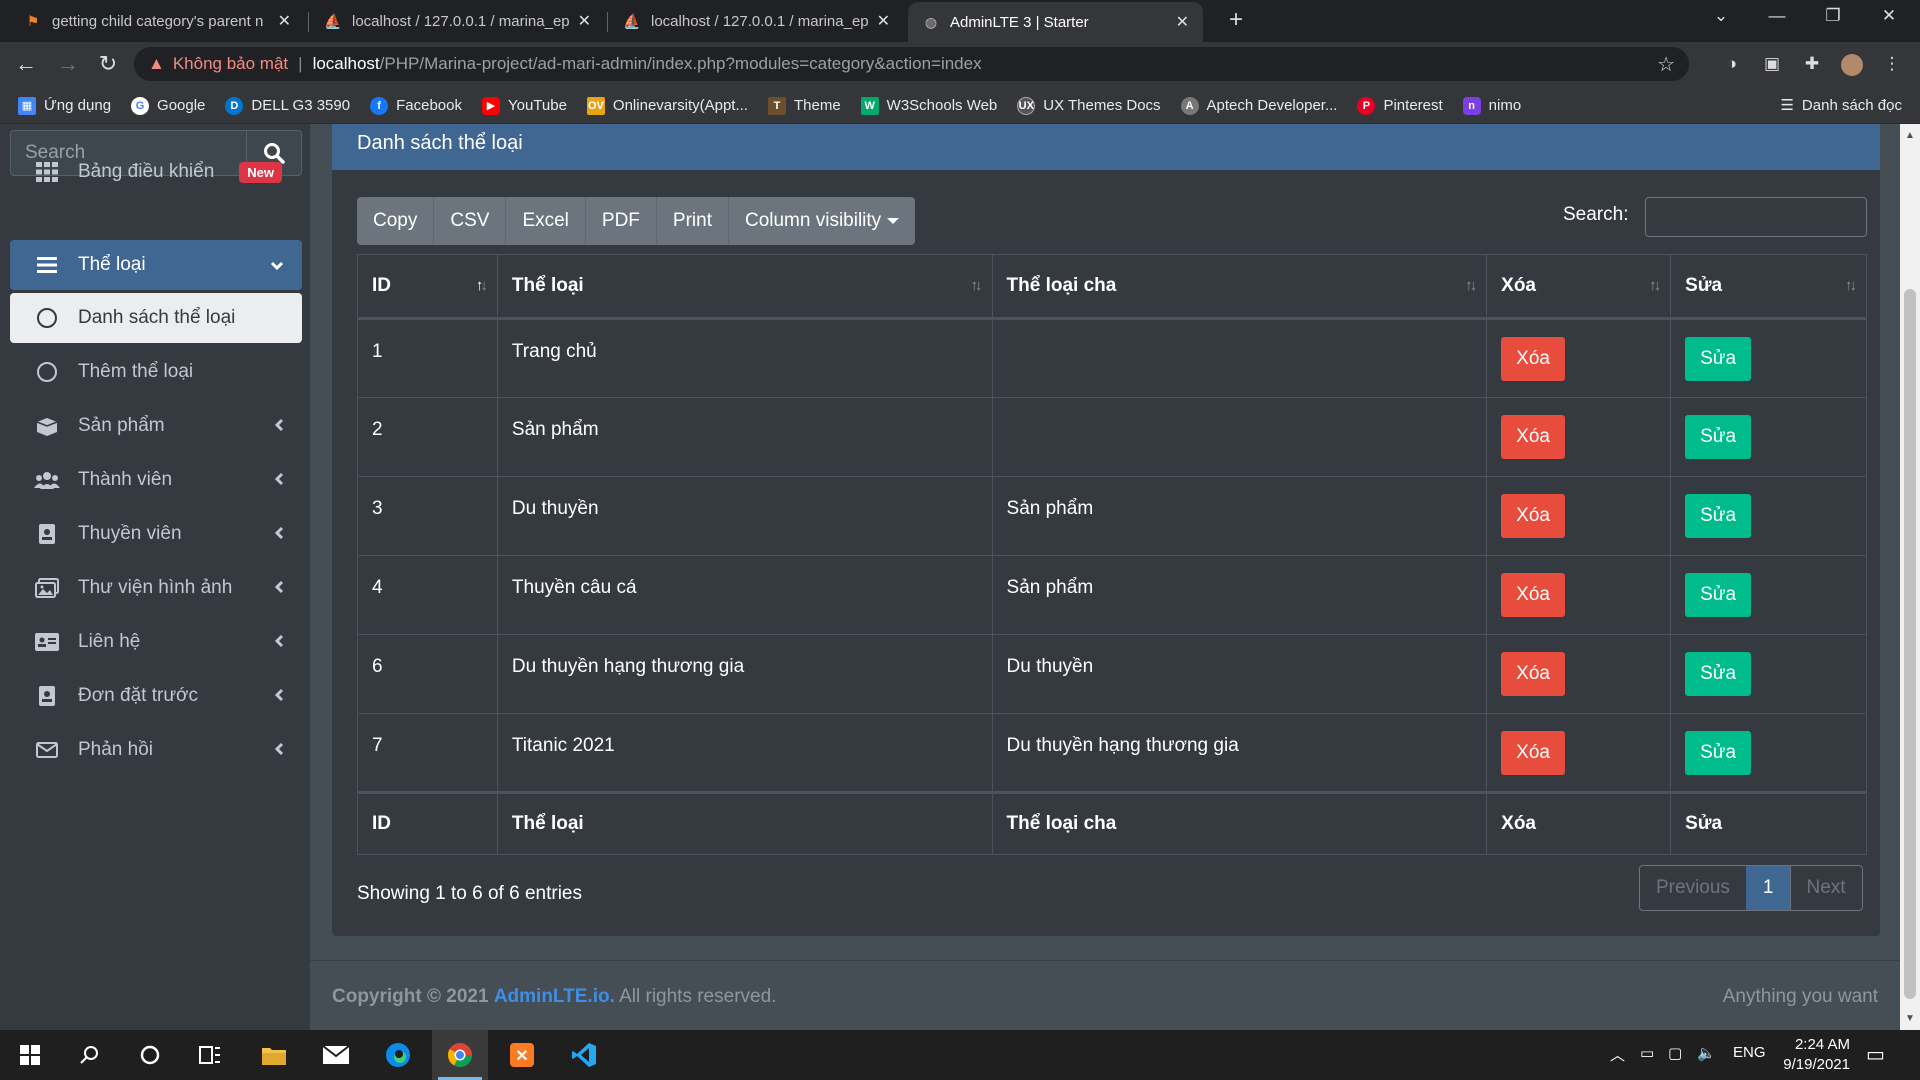  I want to click on bookmark-star-icon: ☆, so click(1666, 64).